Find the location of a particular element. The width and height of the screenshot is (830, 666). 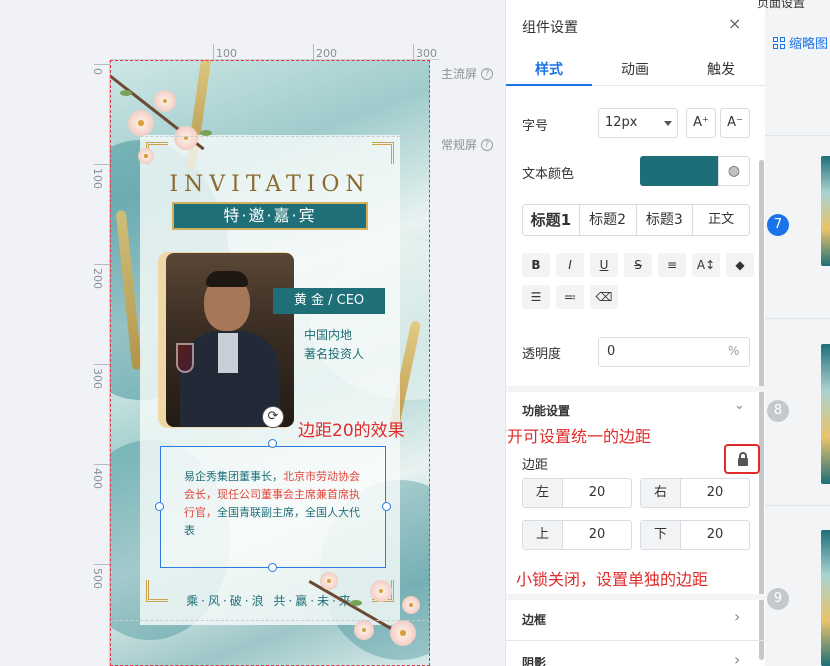

ruler-left-label: 400 is located at coordinates (97, 478).